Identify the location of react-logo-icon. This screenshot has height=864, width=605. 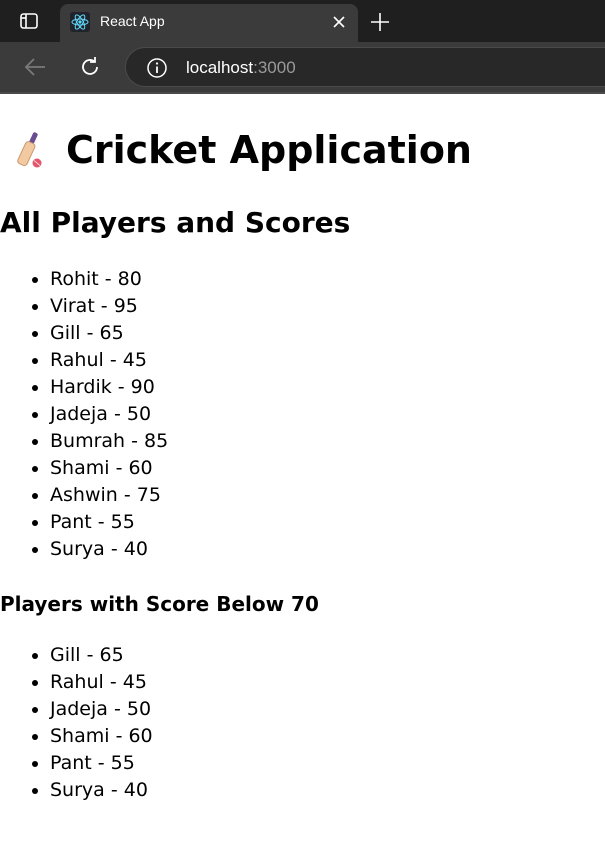
(80, 22).